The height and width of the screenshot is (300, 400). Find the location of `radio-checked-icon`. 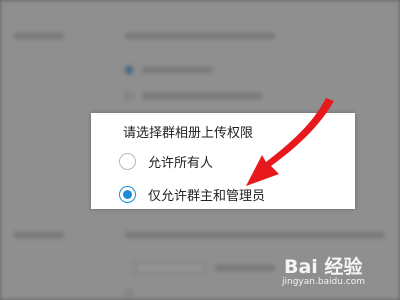

radio-checked-icon is located at coordinates (127, 194).